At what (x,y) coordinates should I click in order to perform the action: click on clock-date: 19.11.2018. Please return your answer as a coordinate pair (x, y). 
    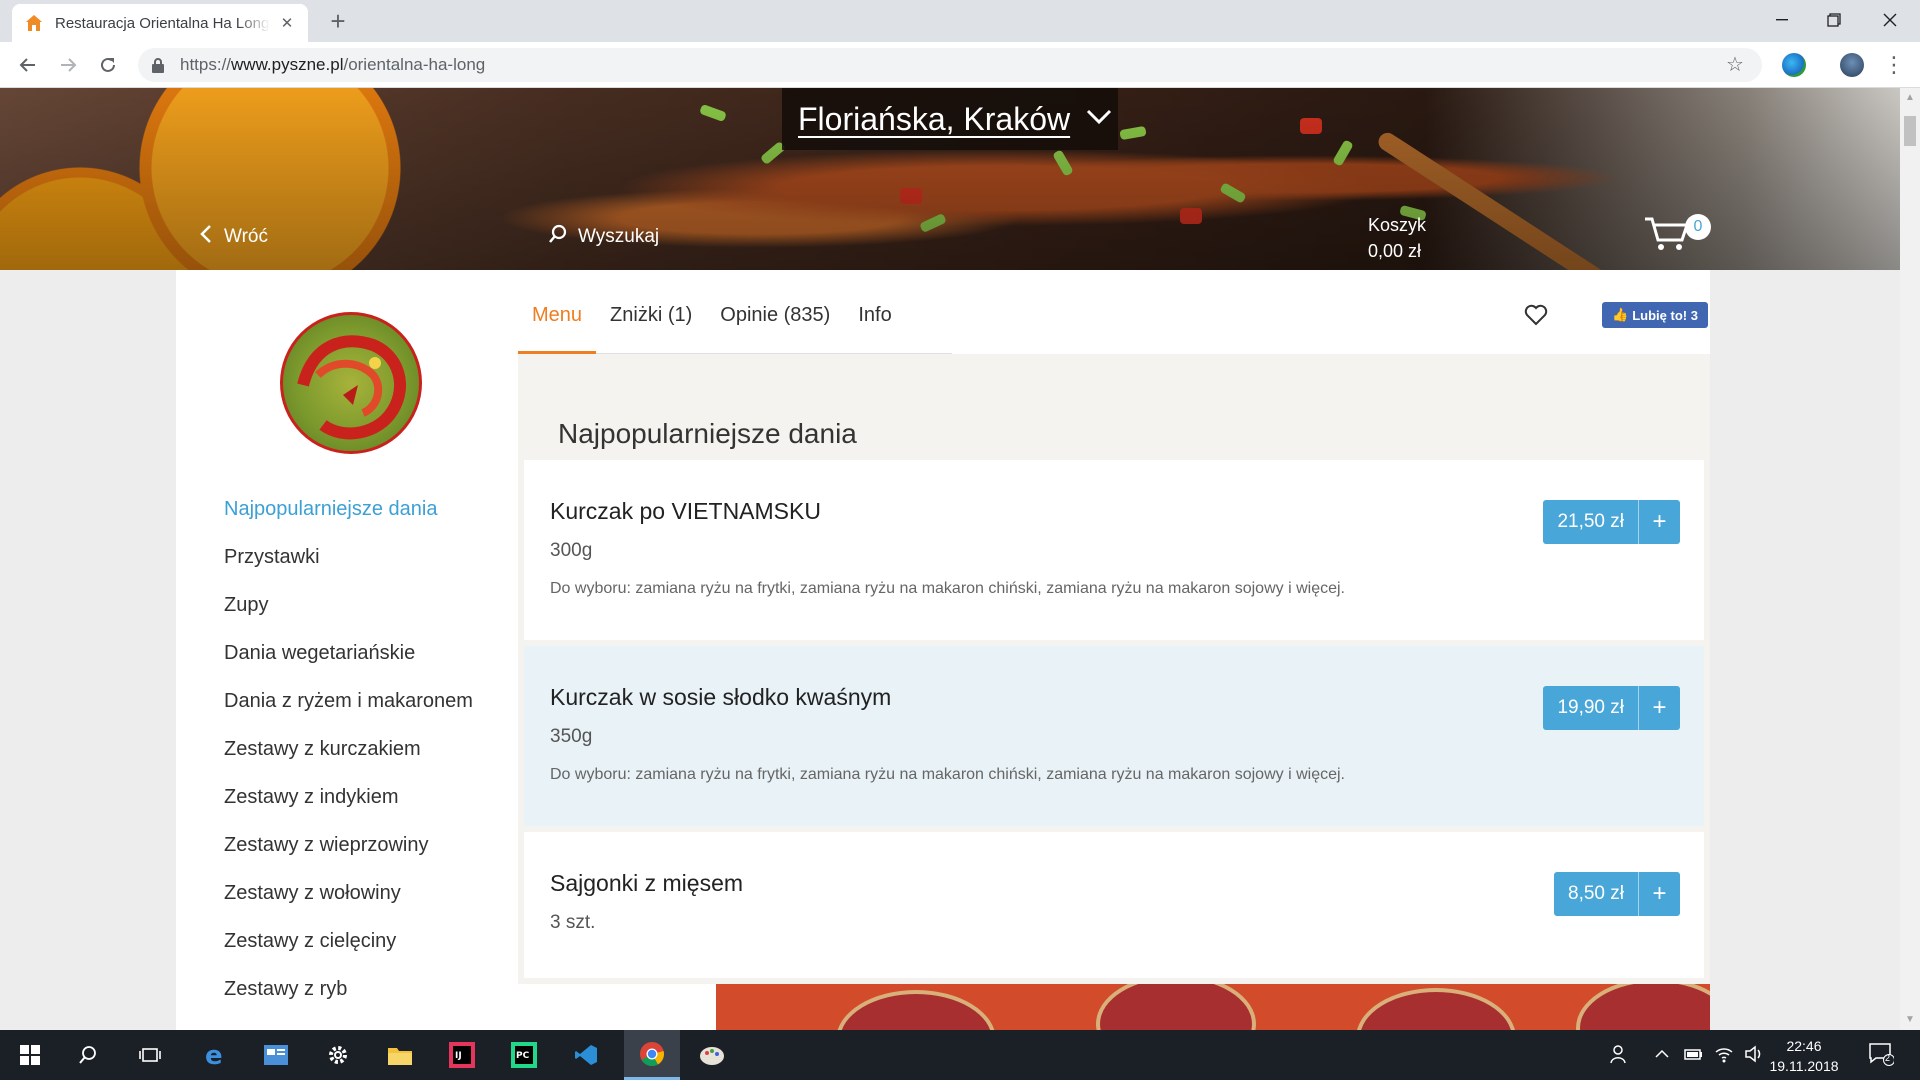
    Looking at the image, I should click on (1804, 1066).